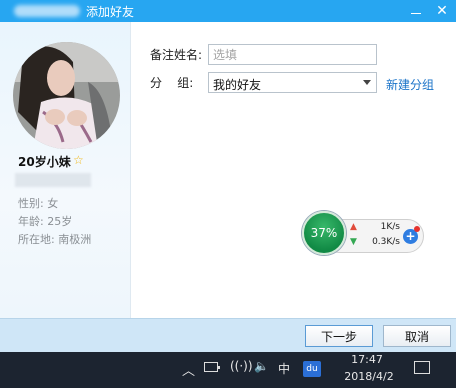 The width and height of the screenshot is (456, 388). Describe the element at coordinates (292, 82) in the screenshot. I see `group-select: 我的好友` at that location.